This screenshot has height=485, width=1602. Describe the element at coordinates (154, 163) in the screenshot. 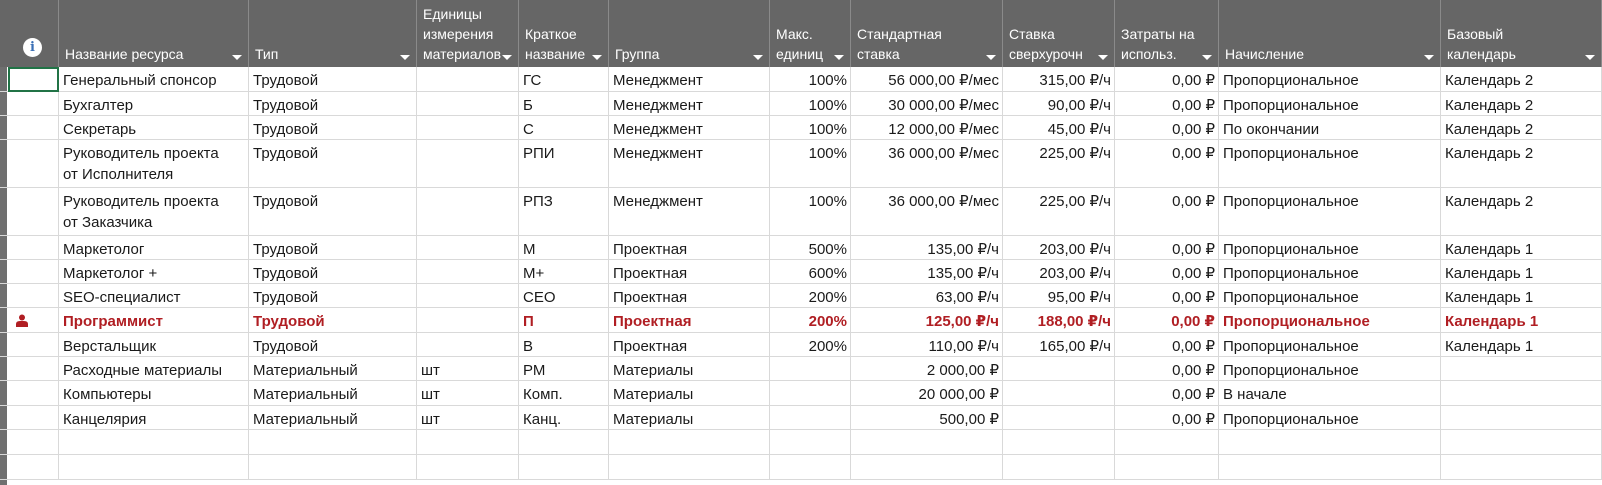

I see `cell-name: Руководитель проекта от Исполнителя` at that location.